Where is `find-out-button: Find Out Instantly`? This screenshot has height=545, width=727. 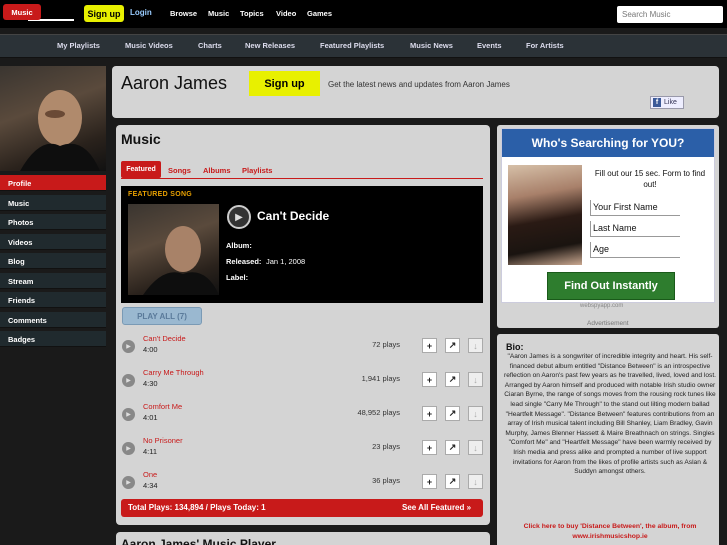
find-out-button: Find Out Instantly is located at coordinates (611, 286).